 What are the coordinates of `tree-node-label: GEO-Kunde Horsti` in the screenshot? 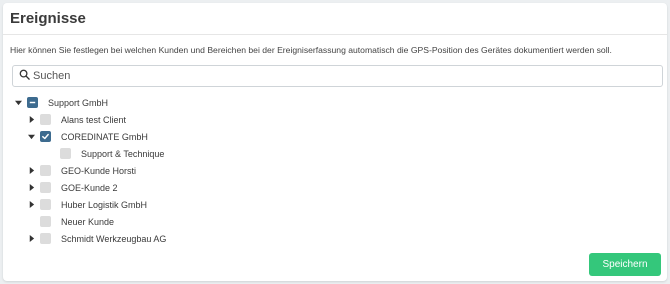 It's located at (99, 170).